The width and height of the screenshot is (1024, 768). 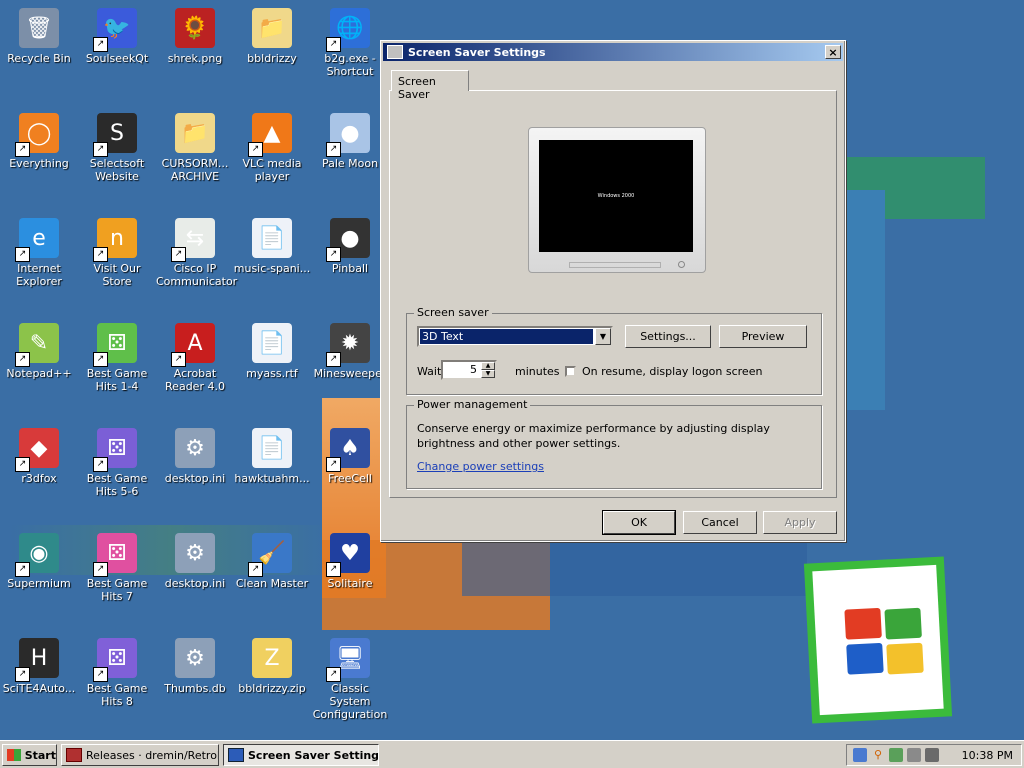 I want to click on desktop-icon-label: desktop.ini, so click(x=195, y=583).